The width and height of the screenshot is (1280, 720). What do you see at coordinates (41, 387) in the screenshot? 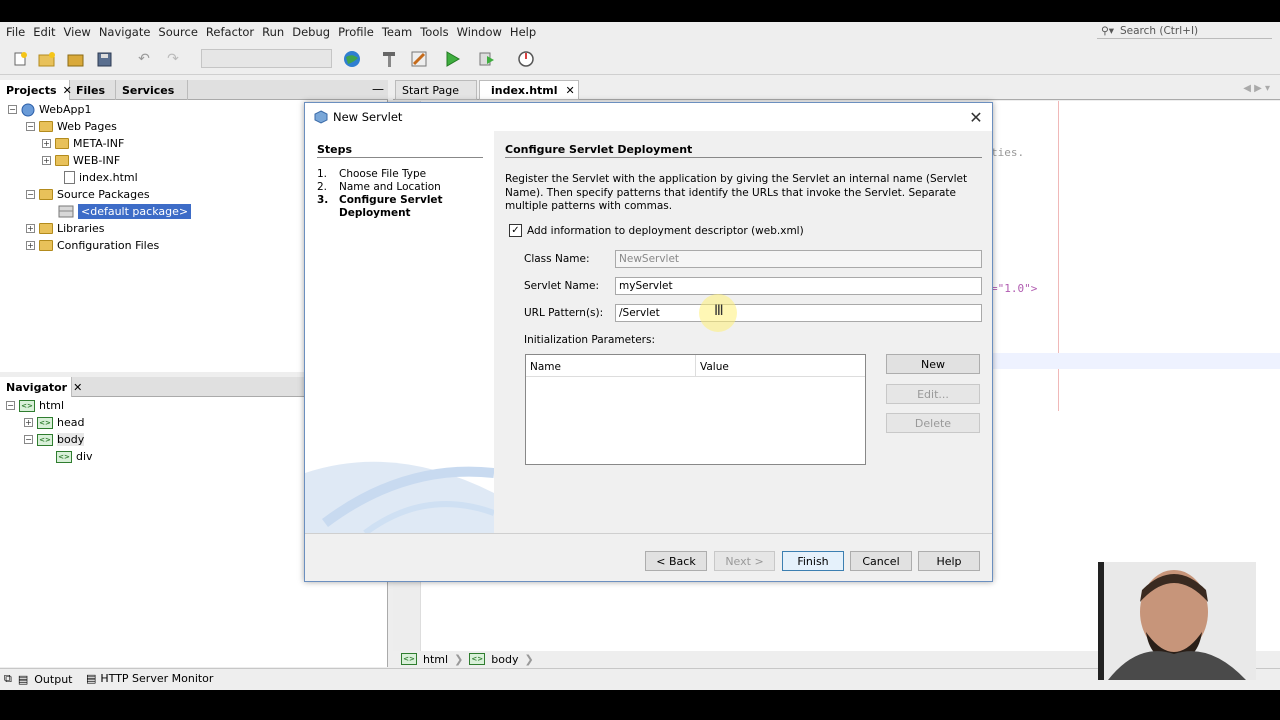
I see `tab-navigator: Navigator ✕` at bounding box center [41, 387].